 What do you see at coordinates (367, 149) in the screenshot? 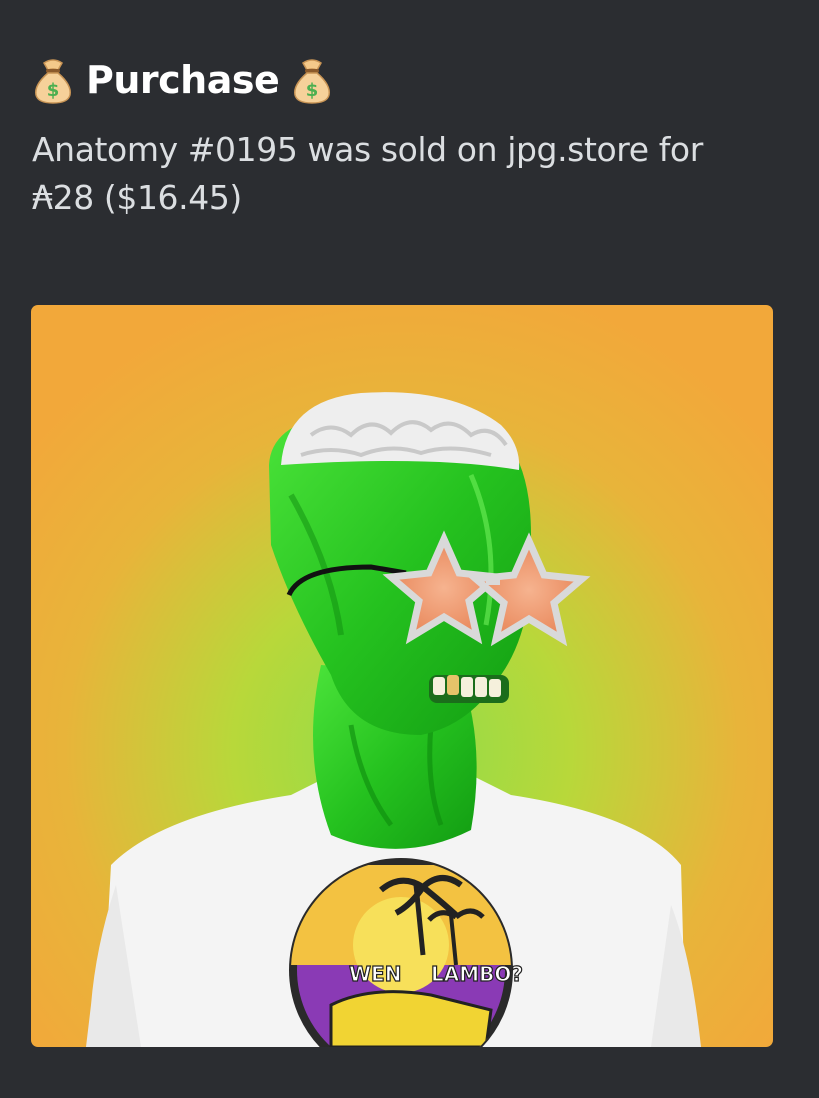
I see `description-line-1: Anatomy #0195 was sold on jpg.store for` at bounding box center [367, 149].